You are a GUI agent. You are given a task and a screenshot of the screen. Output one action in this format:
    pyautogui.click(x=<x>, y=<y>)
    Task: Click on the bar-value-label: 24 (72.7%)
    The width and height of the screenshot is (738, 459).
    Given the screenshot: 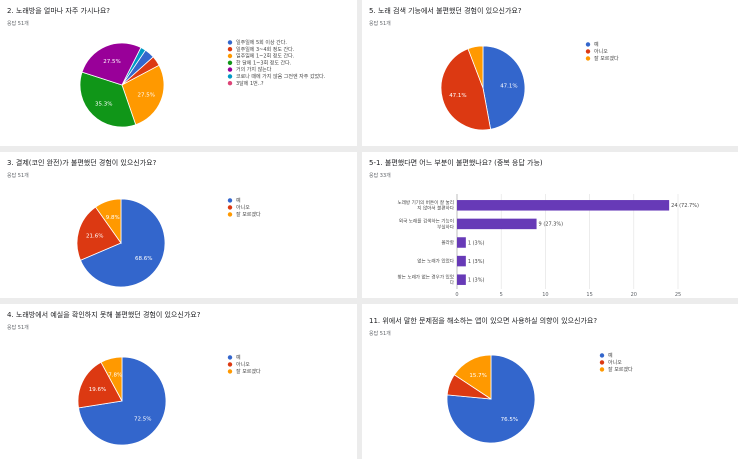 What is the action you would take?
    pyautogui.click(x=685, y=206)
    